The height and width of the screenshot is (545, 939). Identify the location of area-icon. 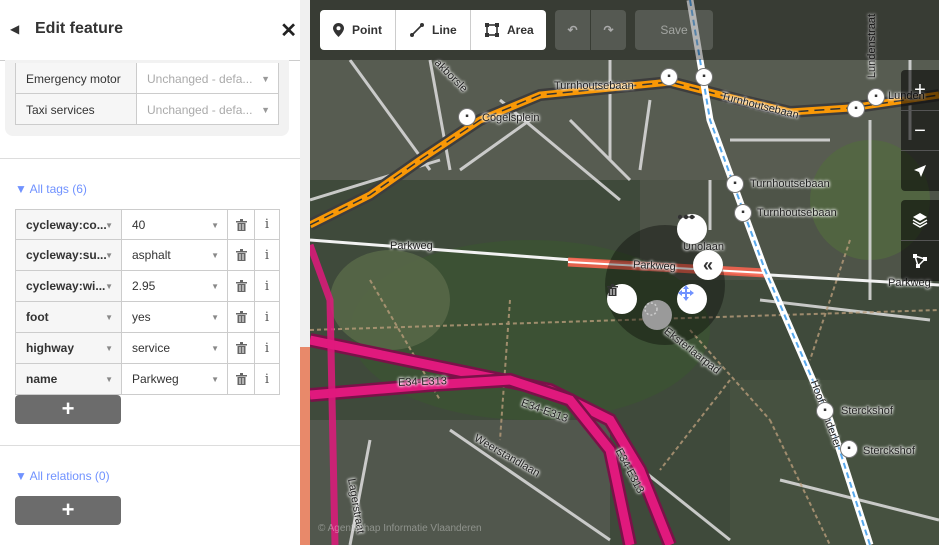
(492, 30).